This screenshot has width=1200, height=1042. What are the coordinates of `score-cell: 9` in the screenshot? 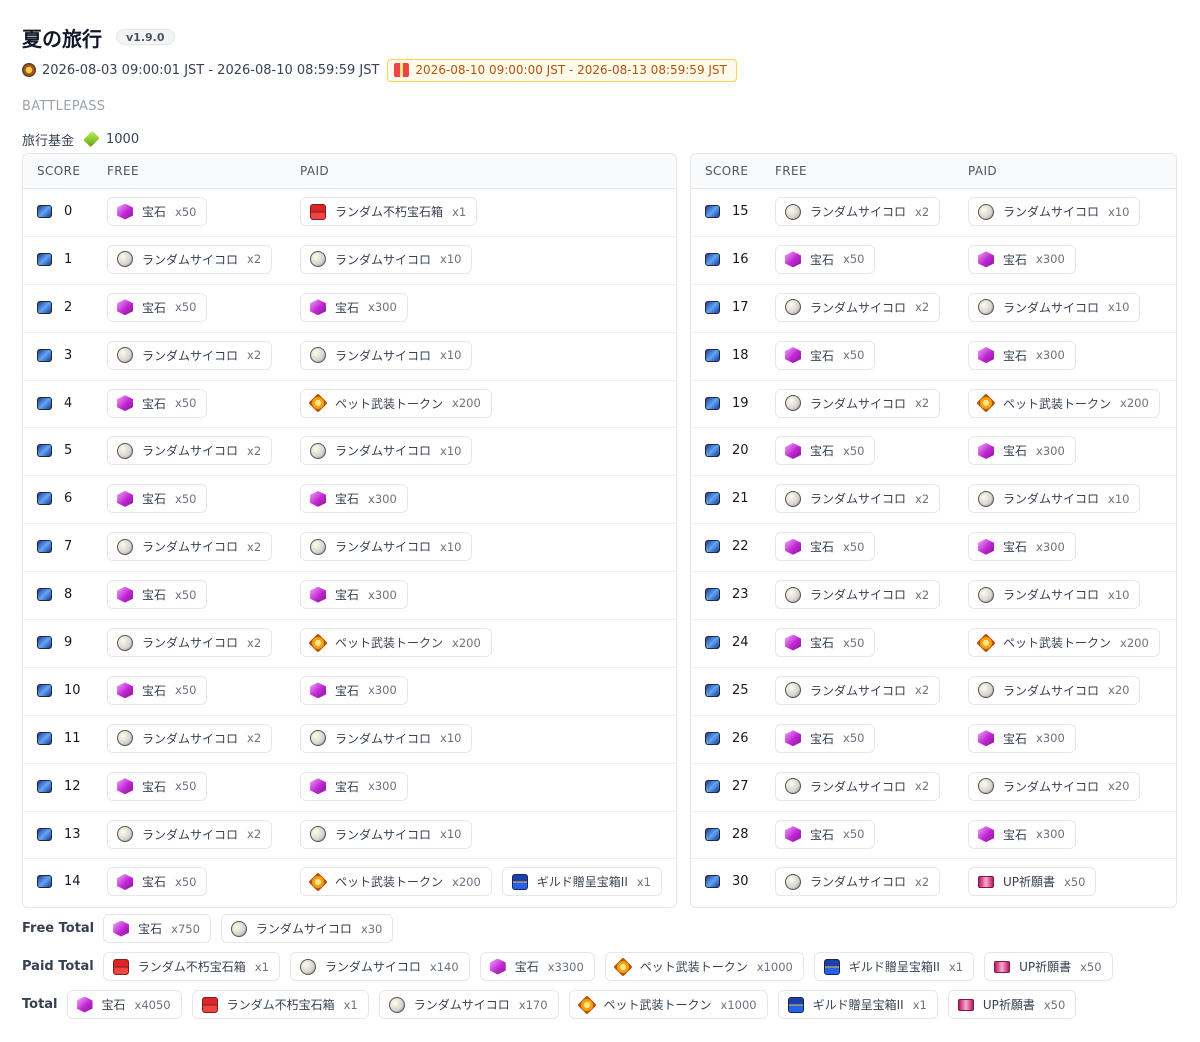 It's located at (54, 642).